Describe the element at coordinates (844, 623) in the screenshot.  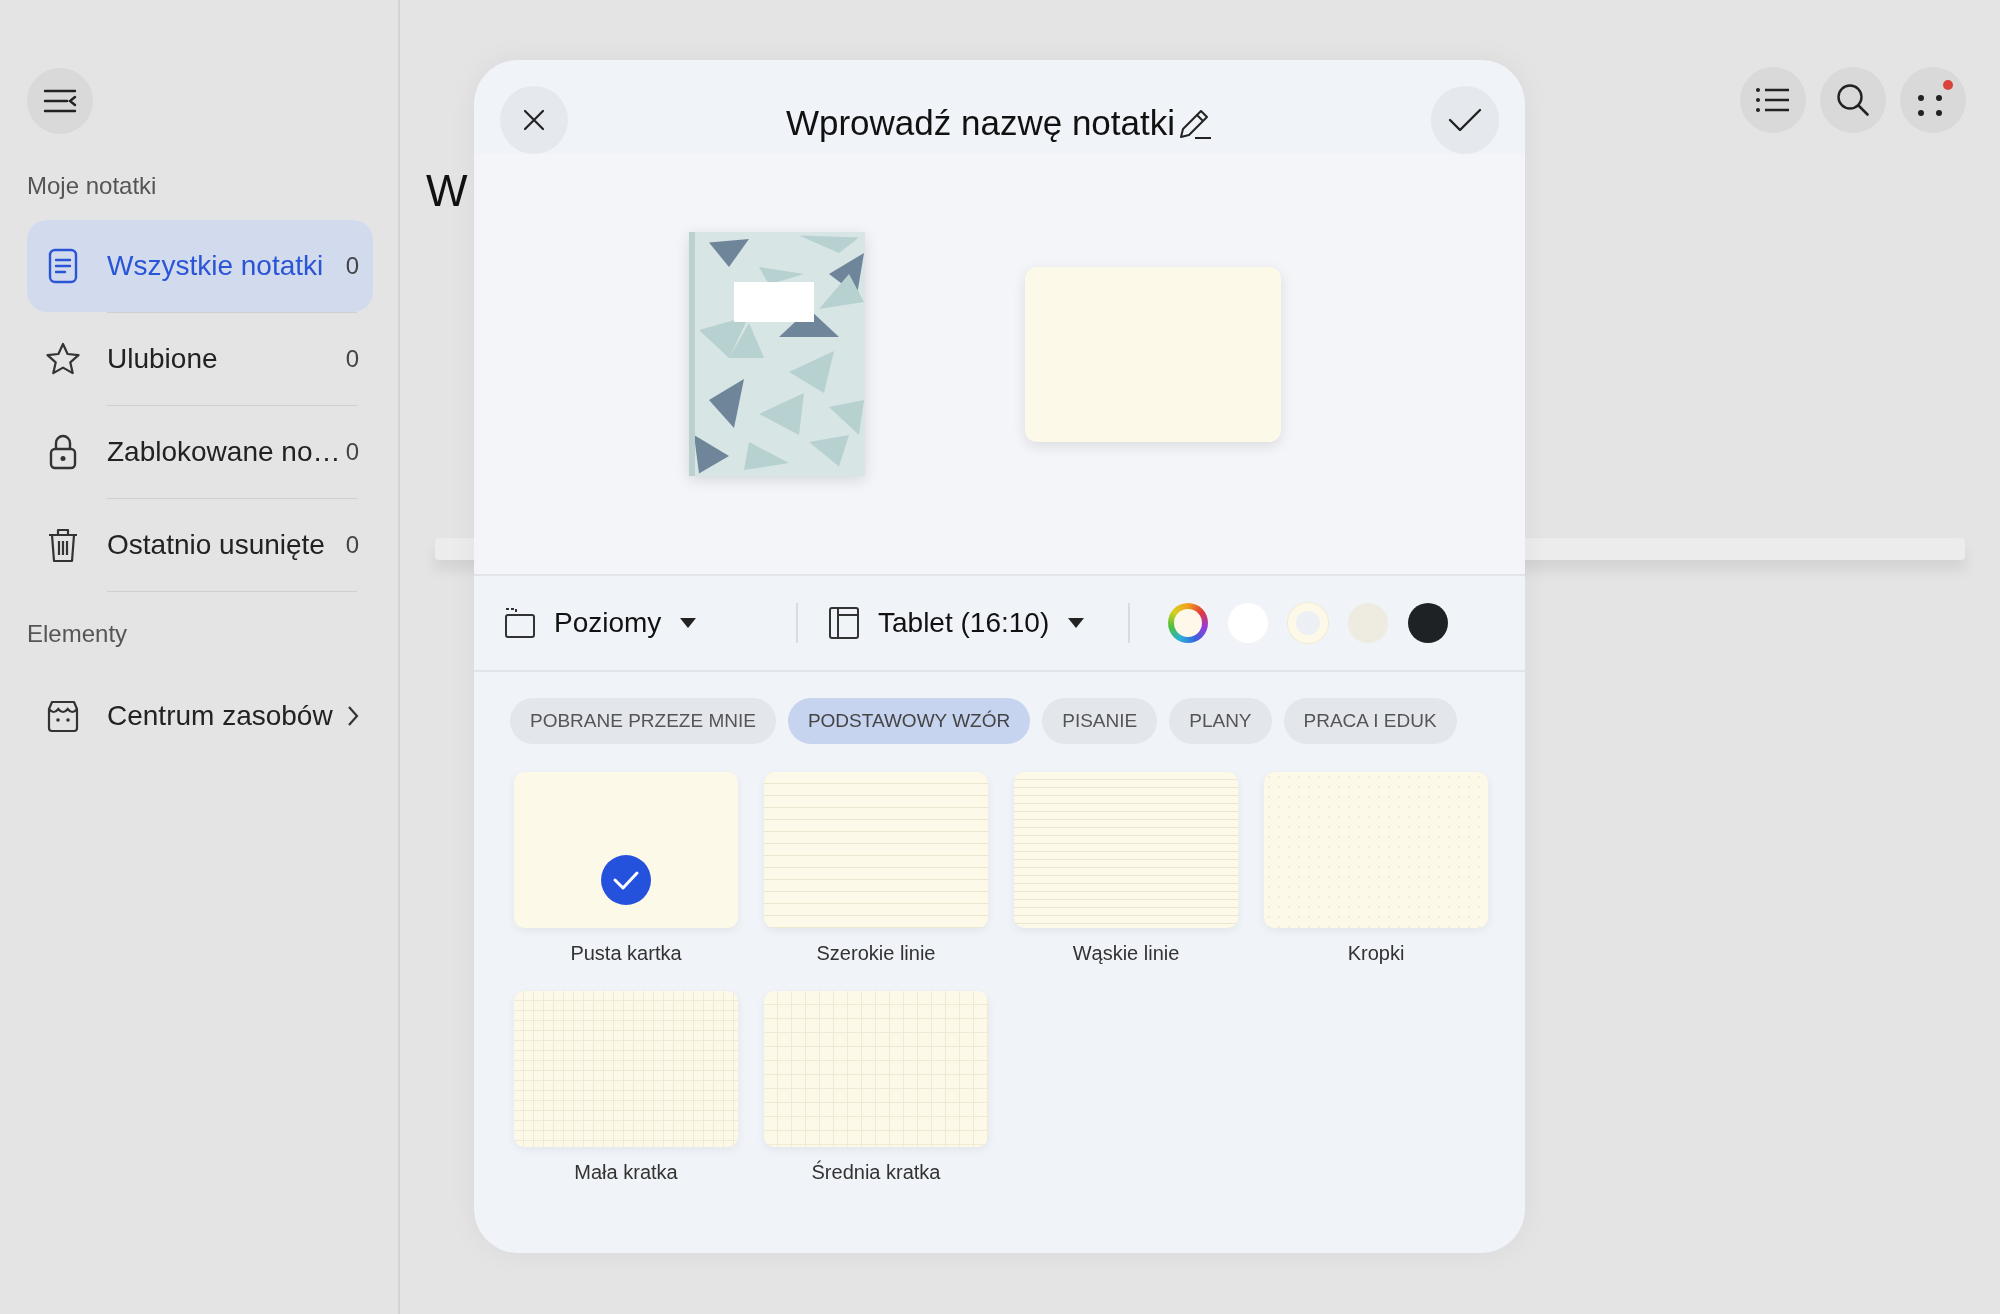
I see `tablet-icon` at that location.